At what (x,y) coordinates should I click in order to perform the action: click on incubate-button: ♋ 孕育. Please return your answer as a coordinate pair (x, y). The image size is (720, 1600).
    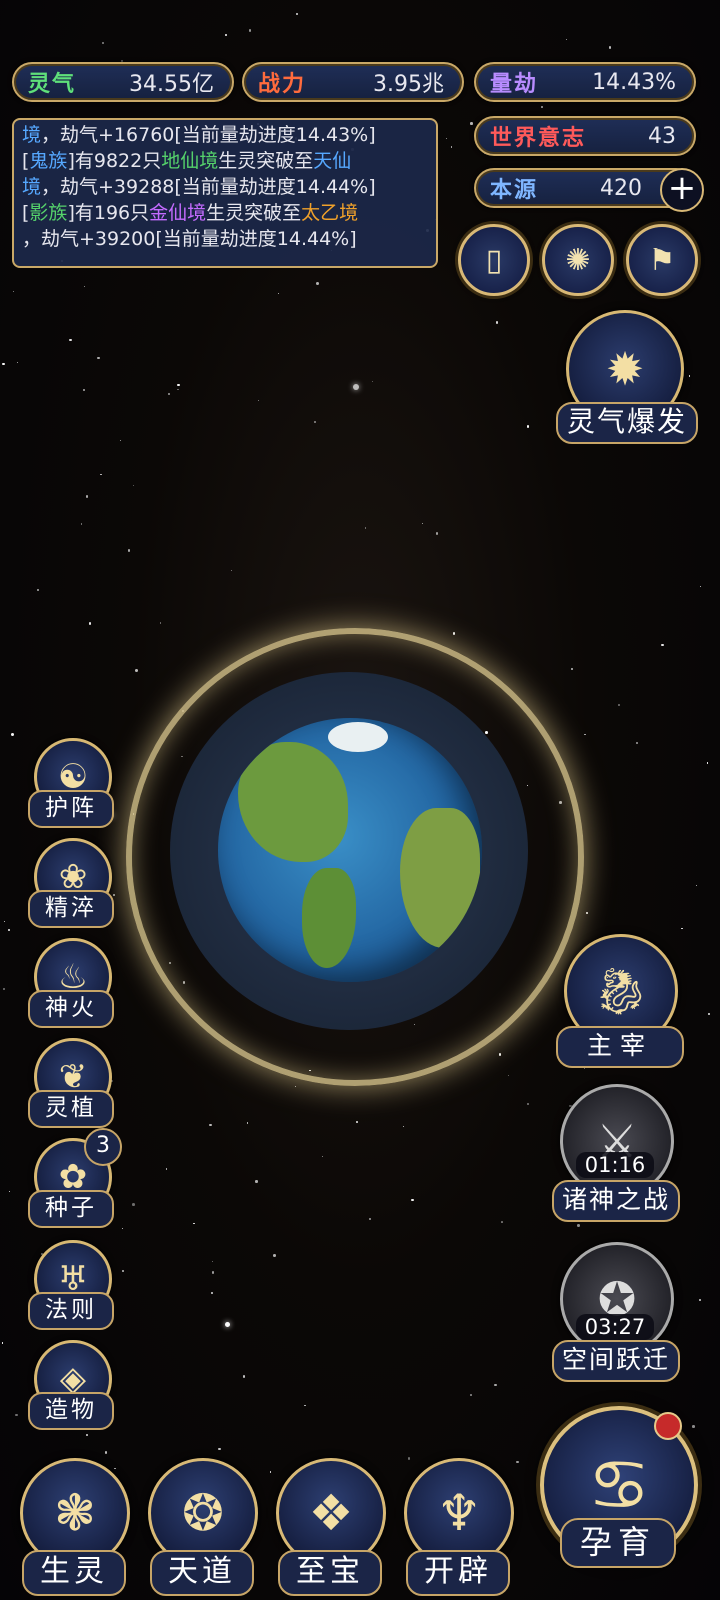
    Looking at the image, I should click on (618, 1498).